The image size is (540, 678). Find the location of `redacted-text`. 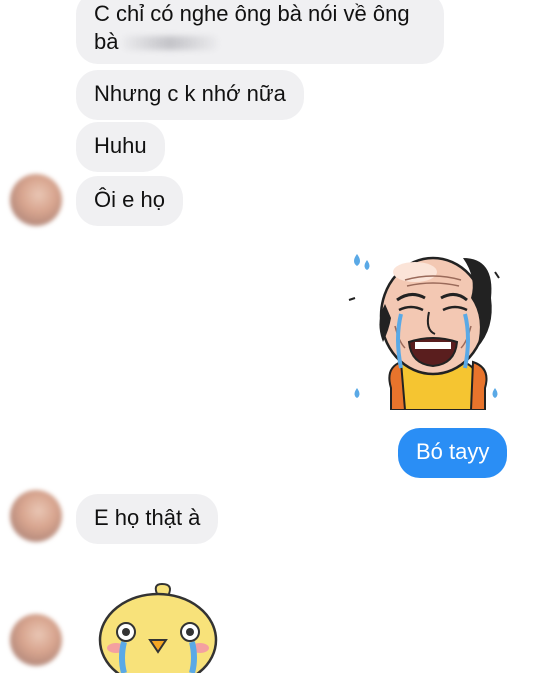

redacted-text is located at coordinates (170, 43).